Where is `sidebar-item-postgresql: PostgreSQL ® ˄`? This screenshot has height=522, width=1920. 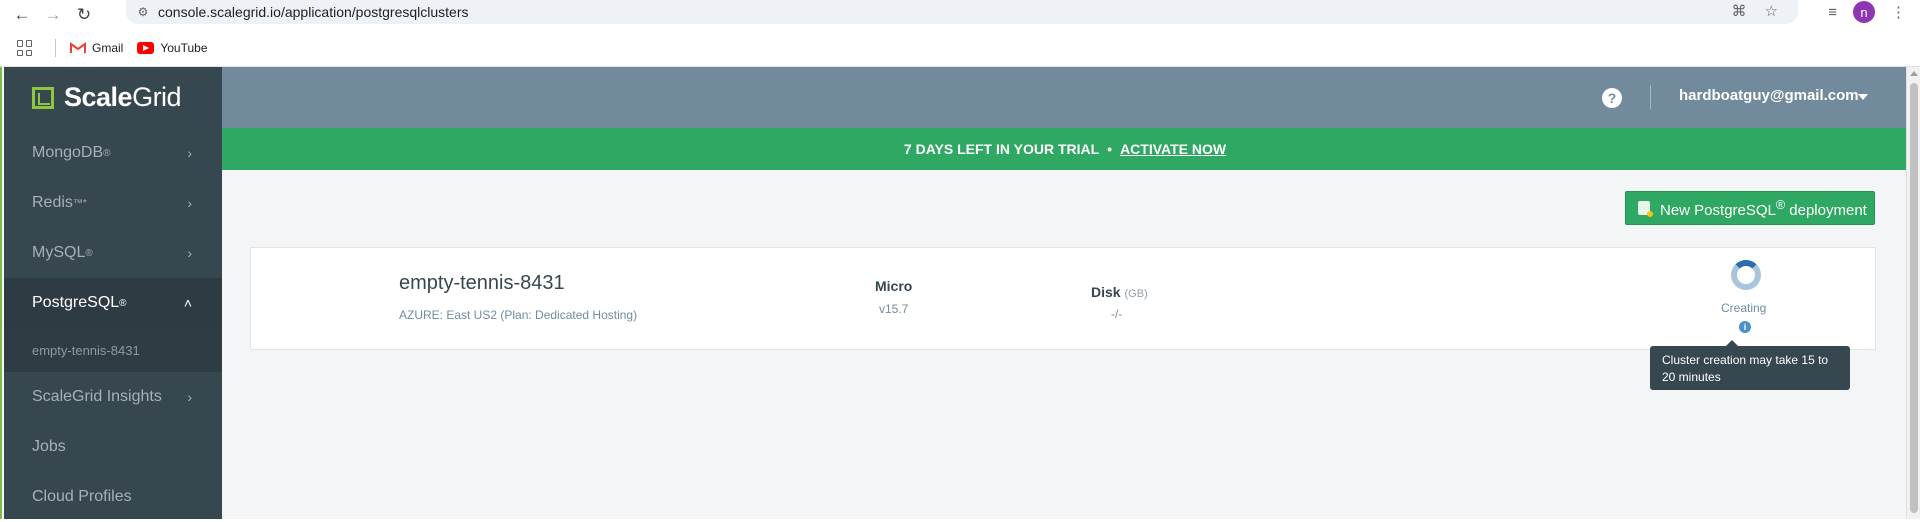 sidebar-item-postgresql: PostgreSQL ® ˄ is located at coordinates (113, 303).